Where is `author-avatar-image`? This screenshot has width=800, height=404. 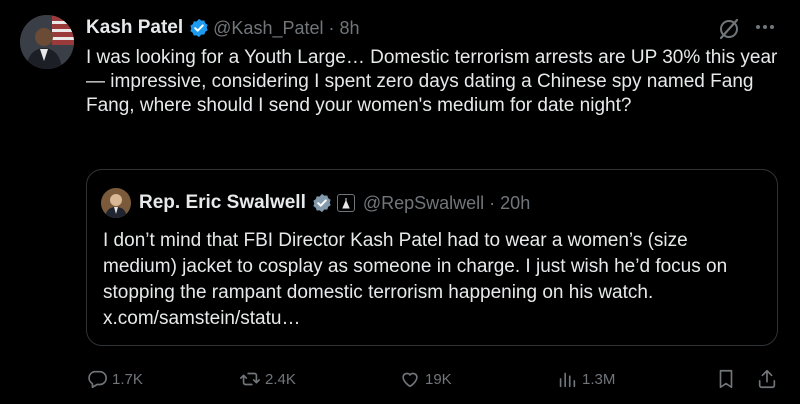 author-avatar-image is located at coordinates (47, 42).